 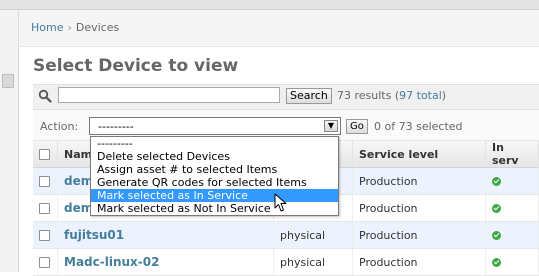 I want to click on total-link: 97 total, so click(x=420, y=95).